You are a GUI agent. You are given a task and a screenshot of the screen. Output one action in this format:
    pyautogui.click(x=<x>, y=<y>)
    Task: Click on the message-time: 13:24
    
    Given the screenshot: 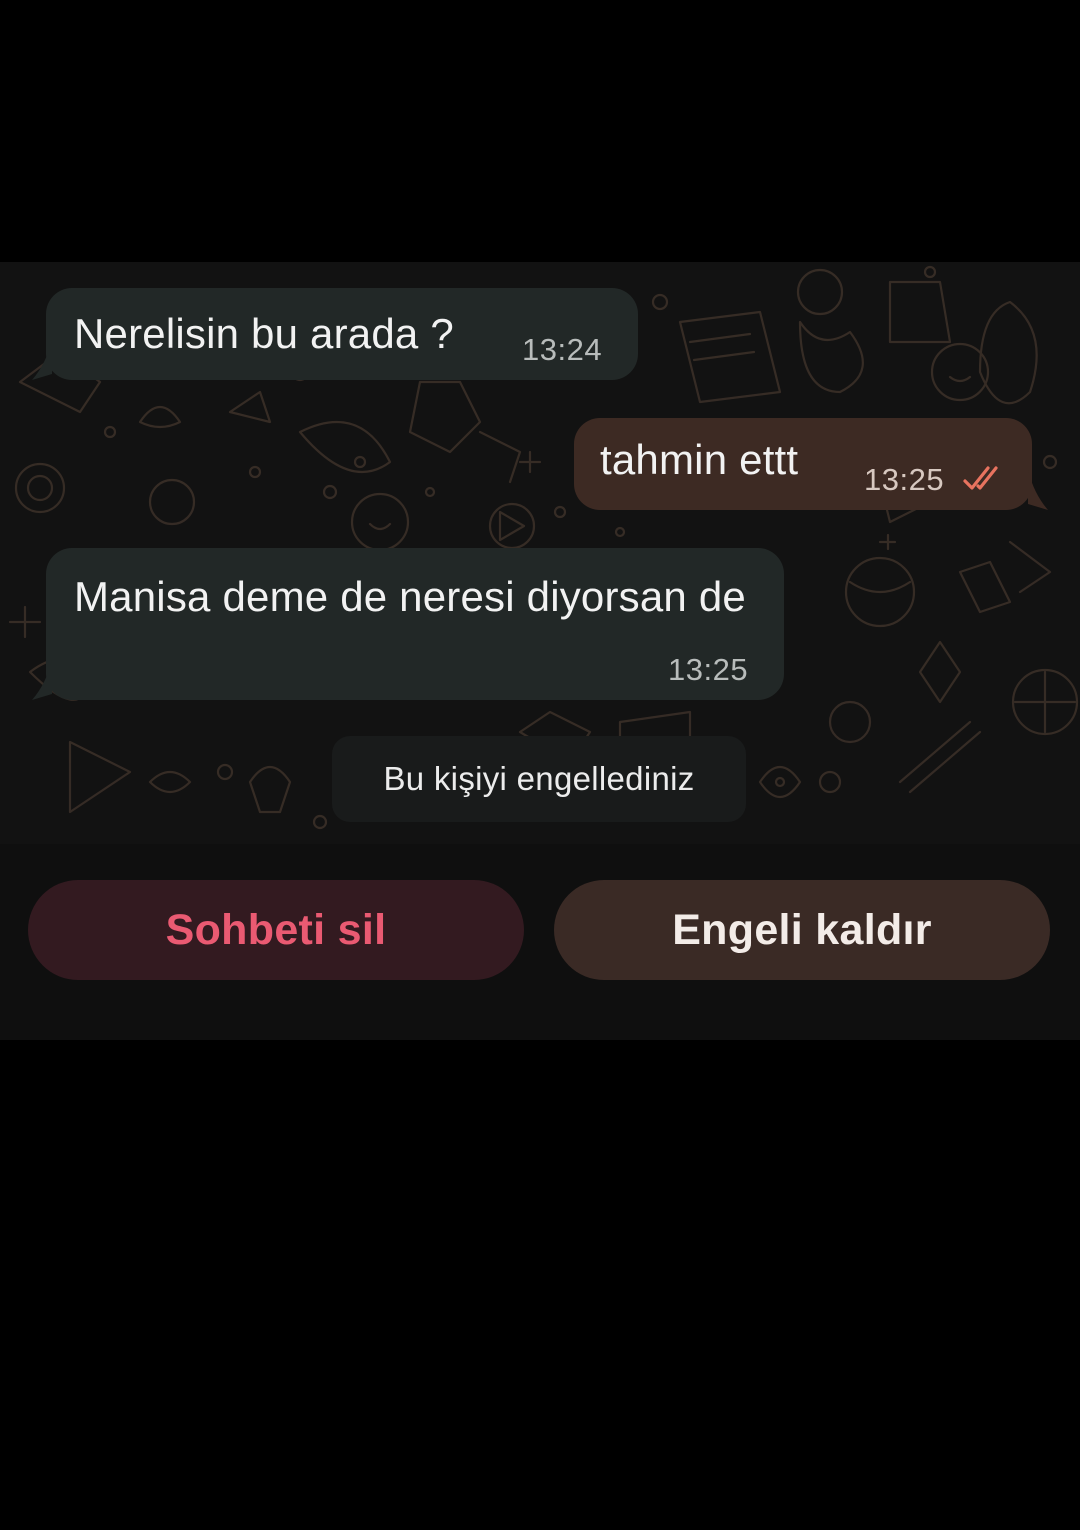 What is the action you would take?
    pyautogui.click(x=562, y=349)
    